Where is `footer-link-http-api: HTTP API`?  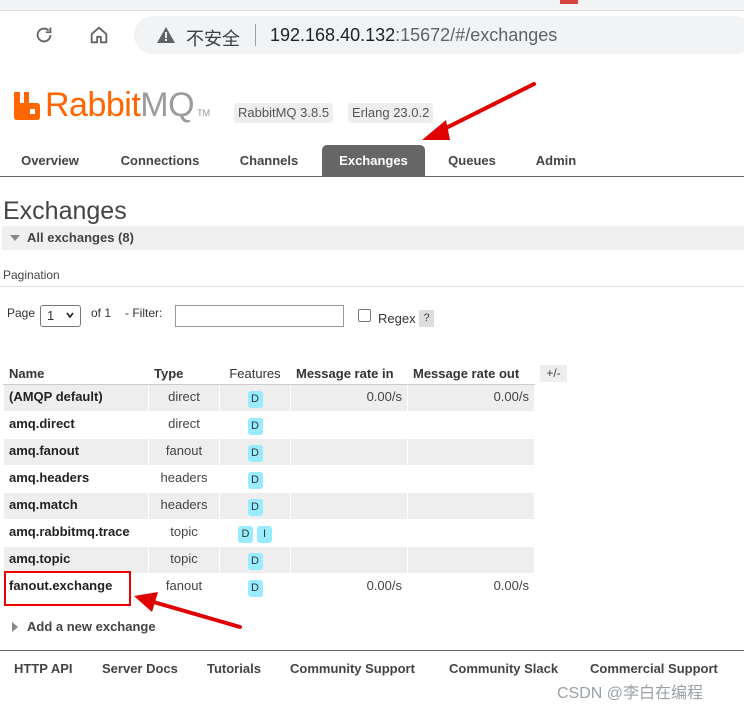
footer-link-http-api: HTTP API is located at coordinates (43, 668).